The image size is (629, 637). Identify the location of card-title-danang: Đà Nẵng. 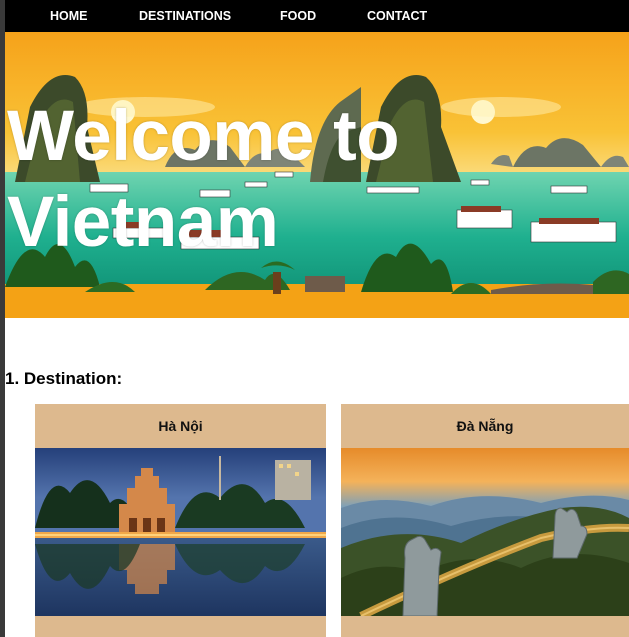
(485, 426).